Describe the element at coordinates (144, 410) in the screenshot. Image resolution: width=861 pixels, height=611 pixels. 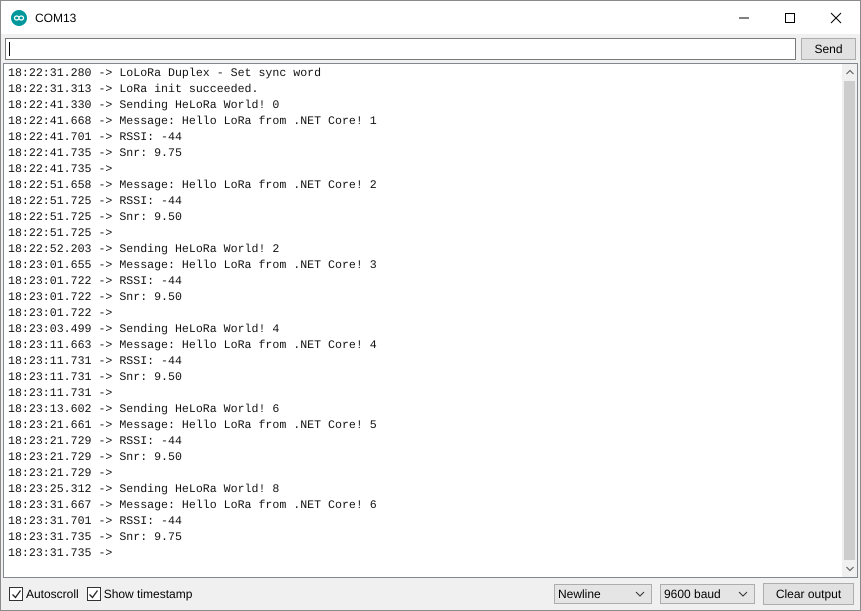
I see `output-line: 18:23:13.602 -> Sending HeLoRa World! 6` at that location.